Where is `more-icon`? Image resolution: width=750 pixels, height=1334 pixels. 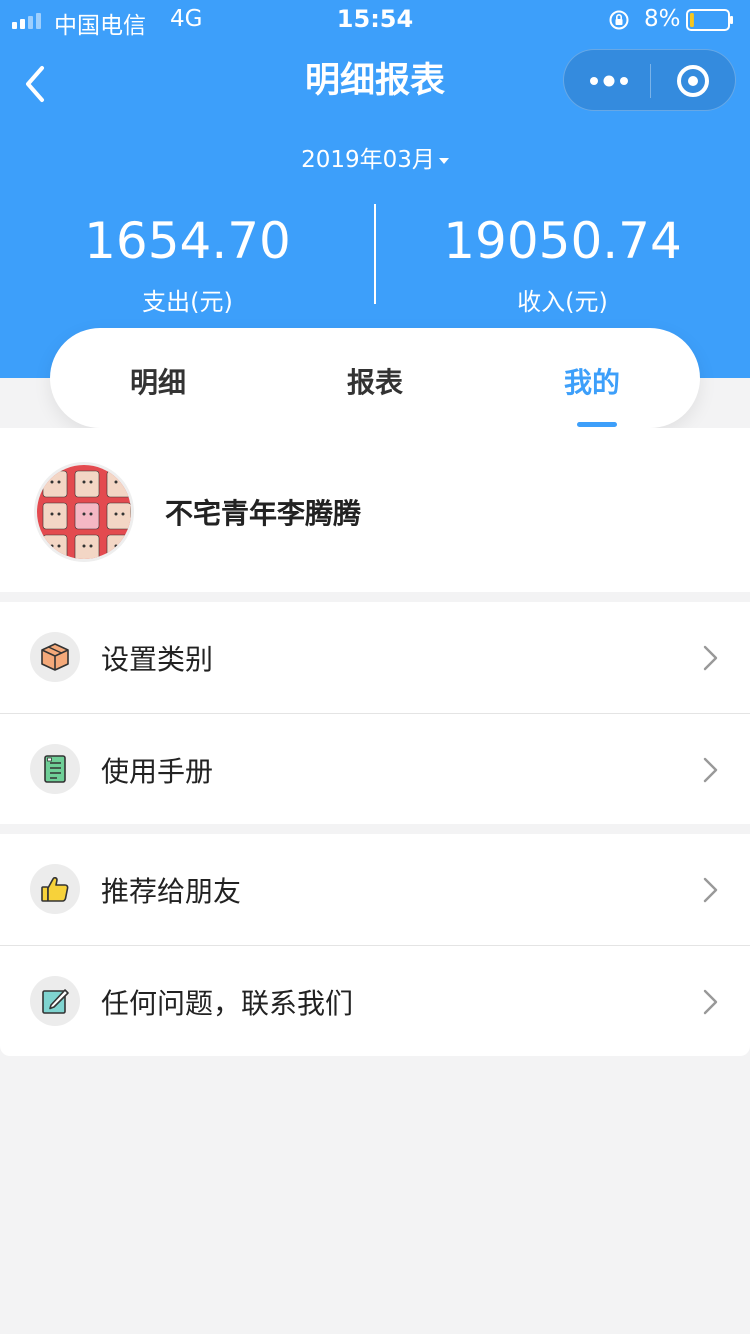
more-icon is located at coordinates (607, 80).